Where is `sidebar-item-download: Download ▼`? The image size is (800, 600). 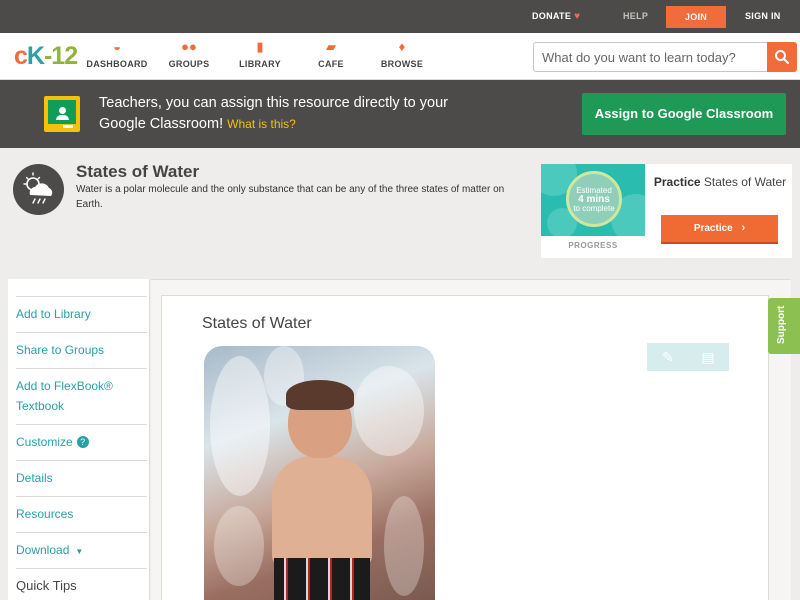
sidebar-item-download: Download ▼ is located at coordinates (81, 550).